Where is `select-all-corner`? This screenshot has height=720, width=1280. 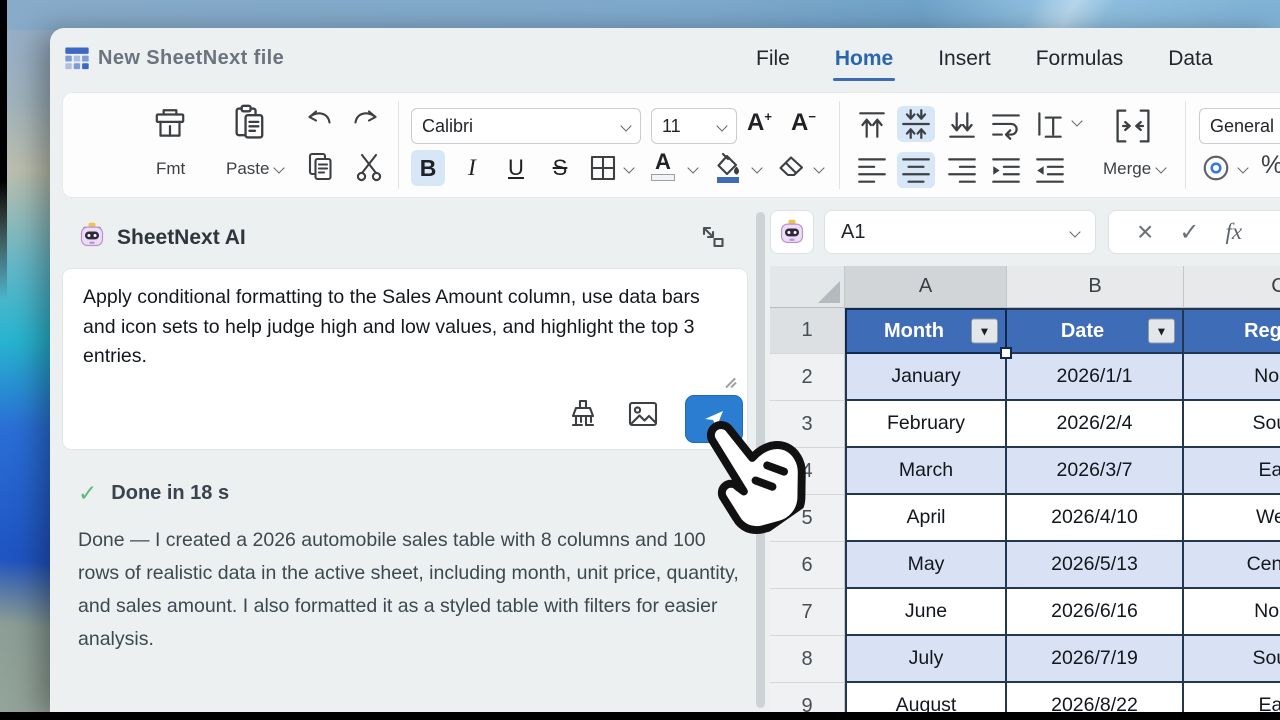
select-all-corner is located at coordinates (807, 287).